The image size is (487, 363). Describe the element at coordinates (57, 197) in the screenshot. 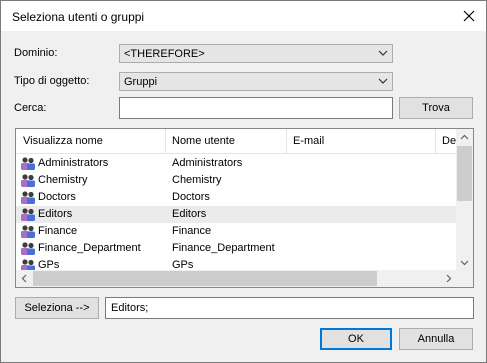

I see `display-name-cell: Doctors` at that location.